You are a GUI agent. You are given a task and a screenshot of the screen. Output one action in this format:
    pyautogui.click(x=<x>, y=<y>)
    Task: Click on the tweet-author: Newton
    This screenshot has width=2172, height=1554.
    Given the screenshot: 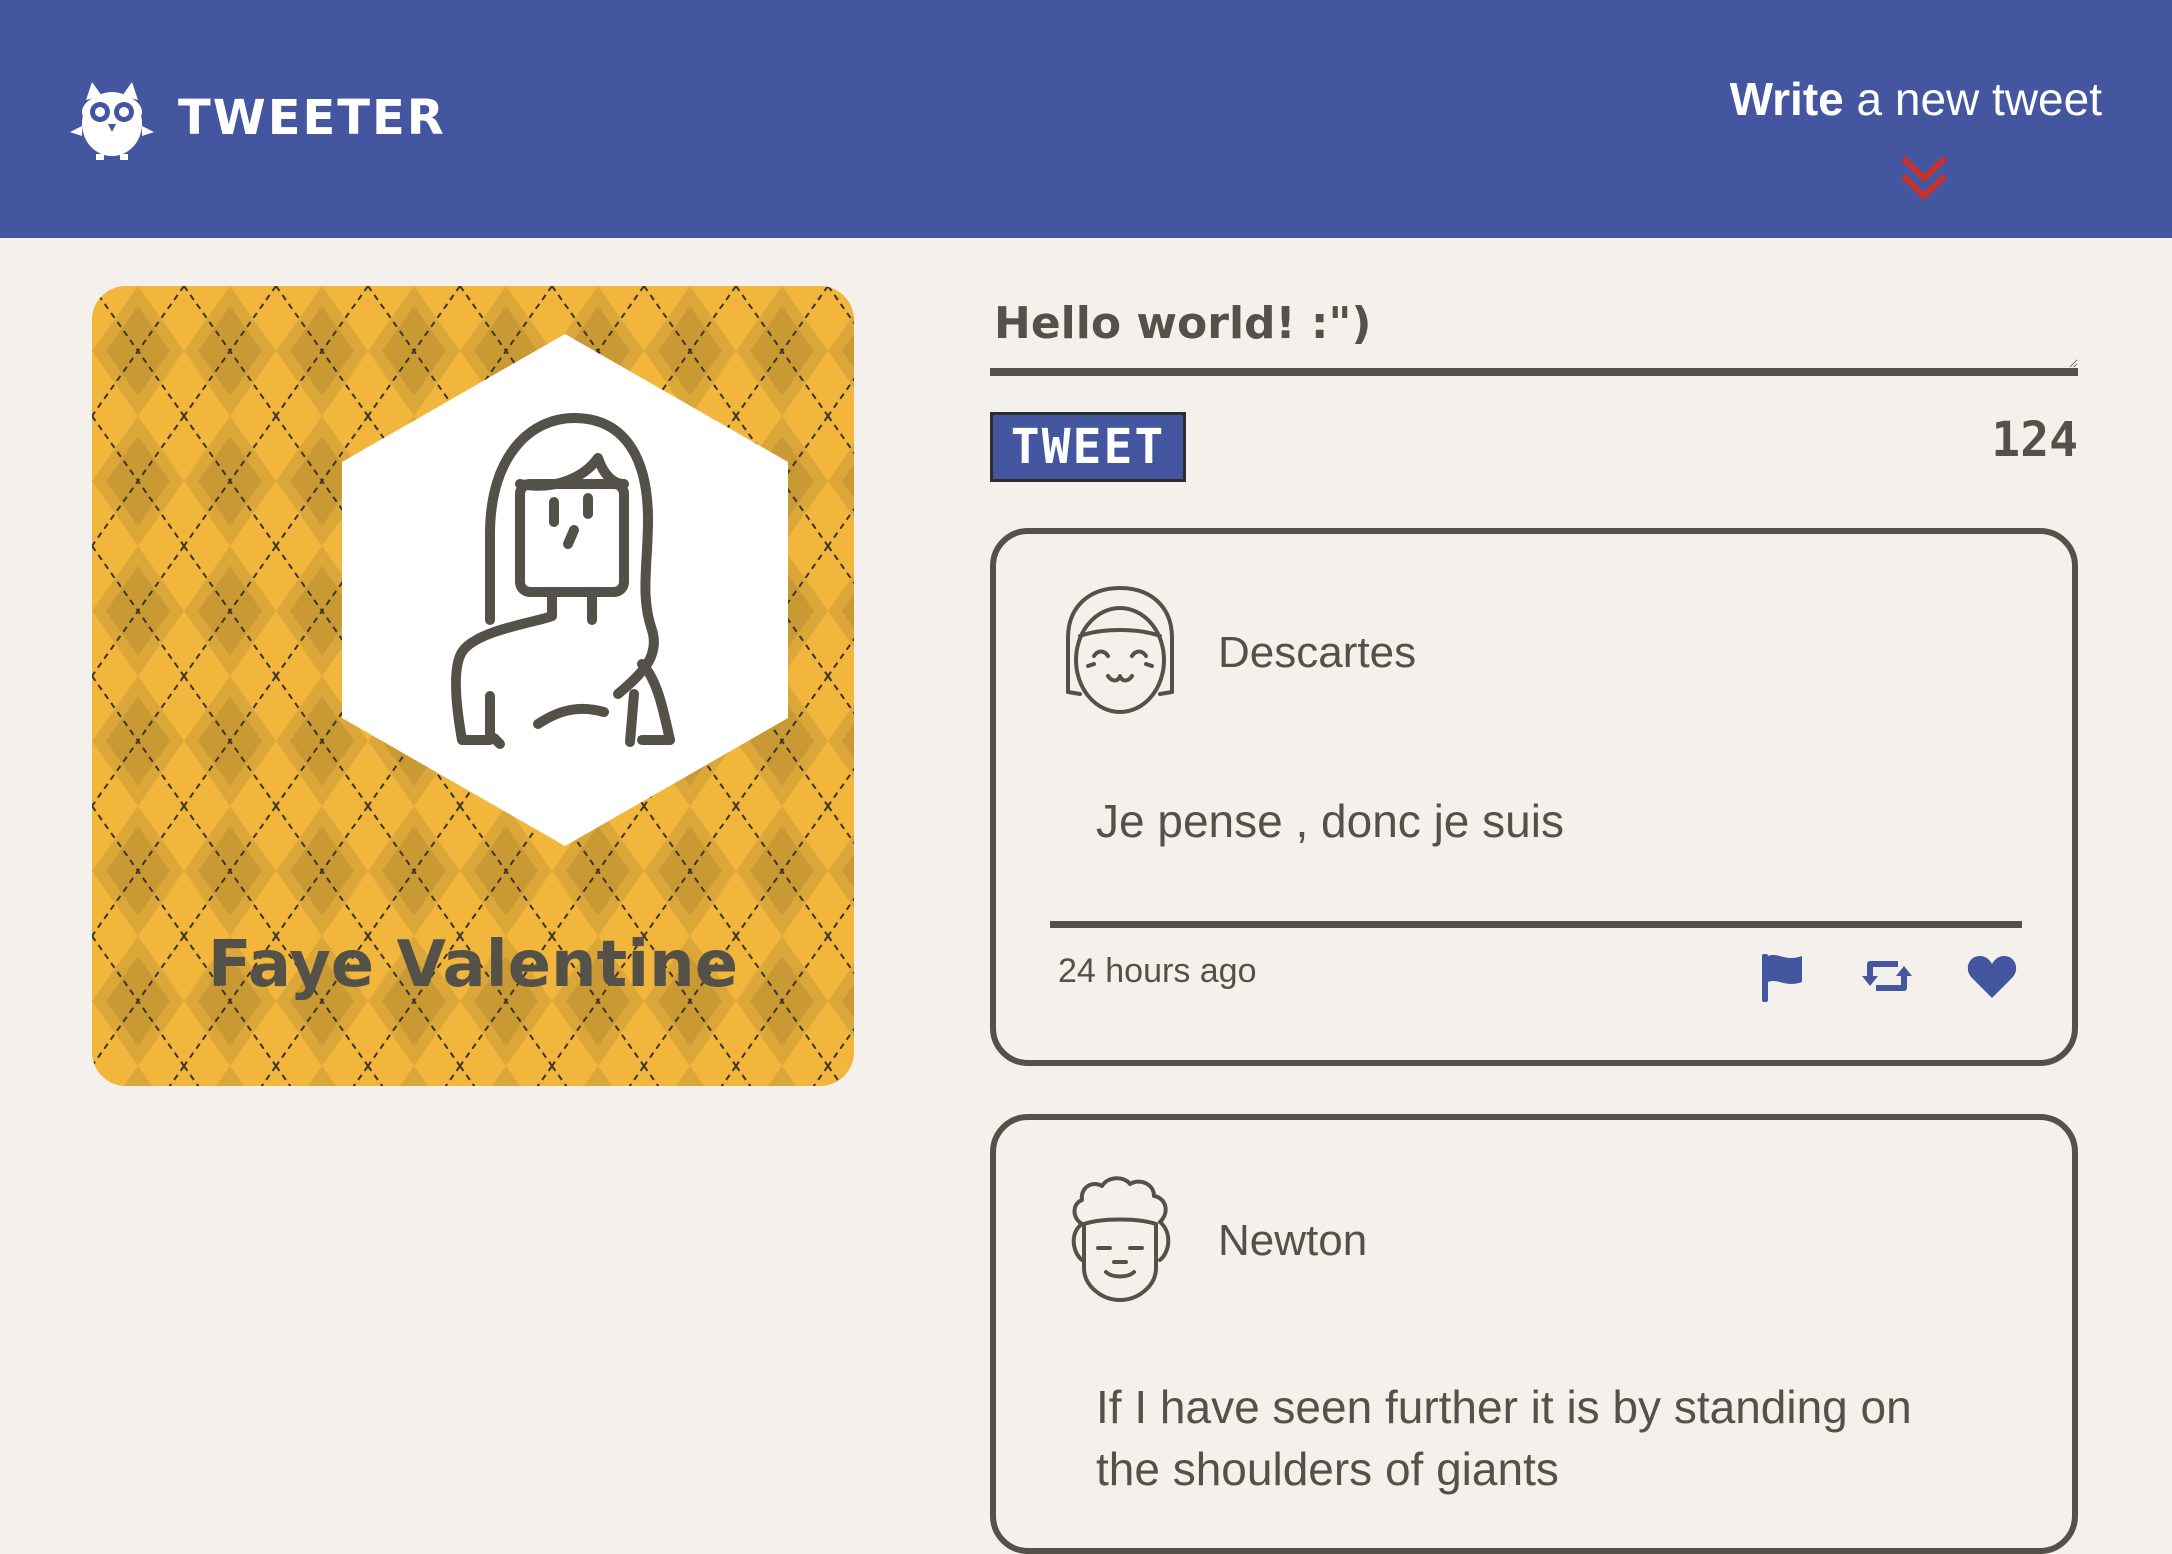 What is the action you would take?
    pyautogui.click(x=1292, y=1241)
    